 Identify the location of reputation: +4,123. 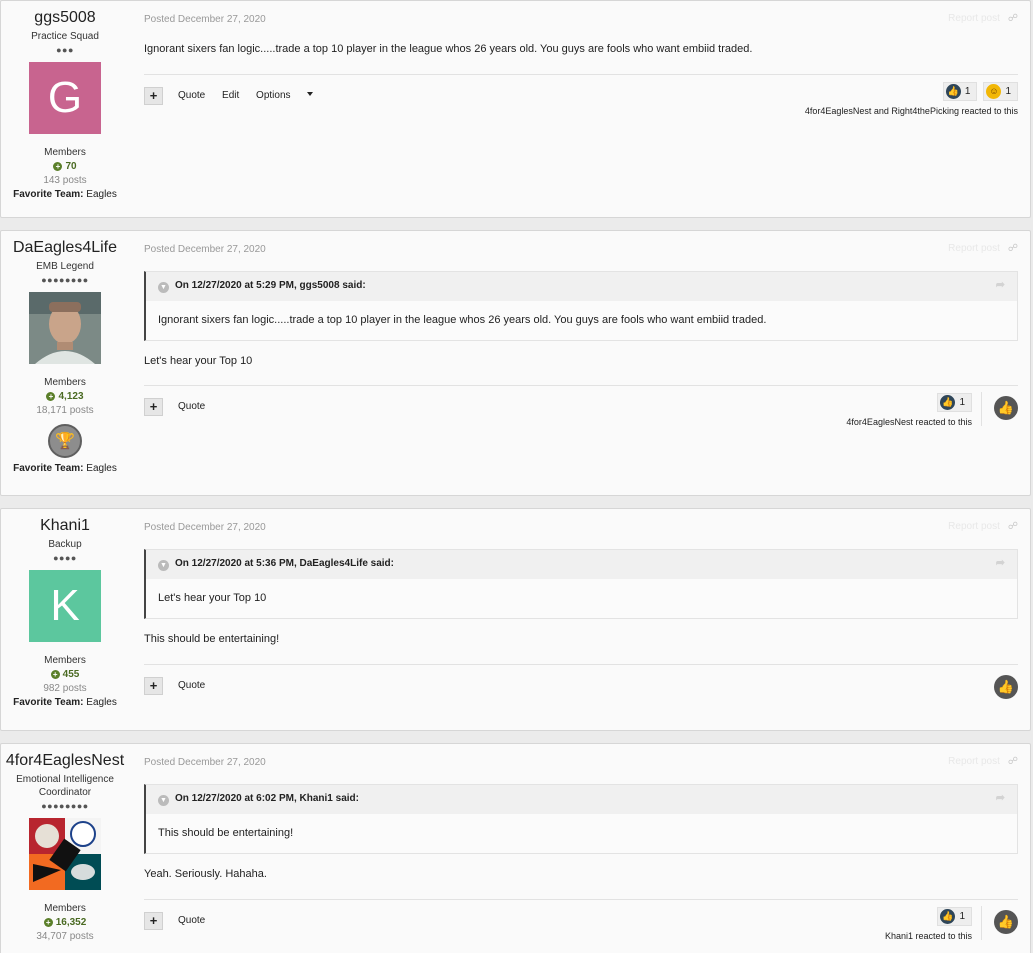
(65, 397).